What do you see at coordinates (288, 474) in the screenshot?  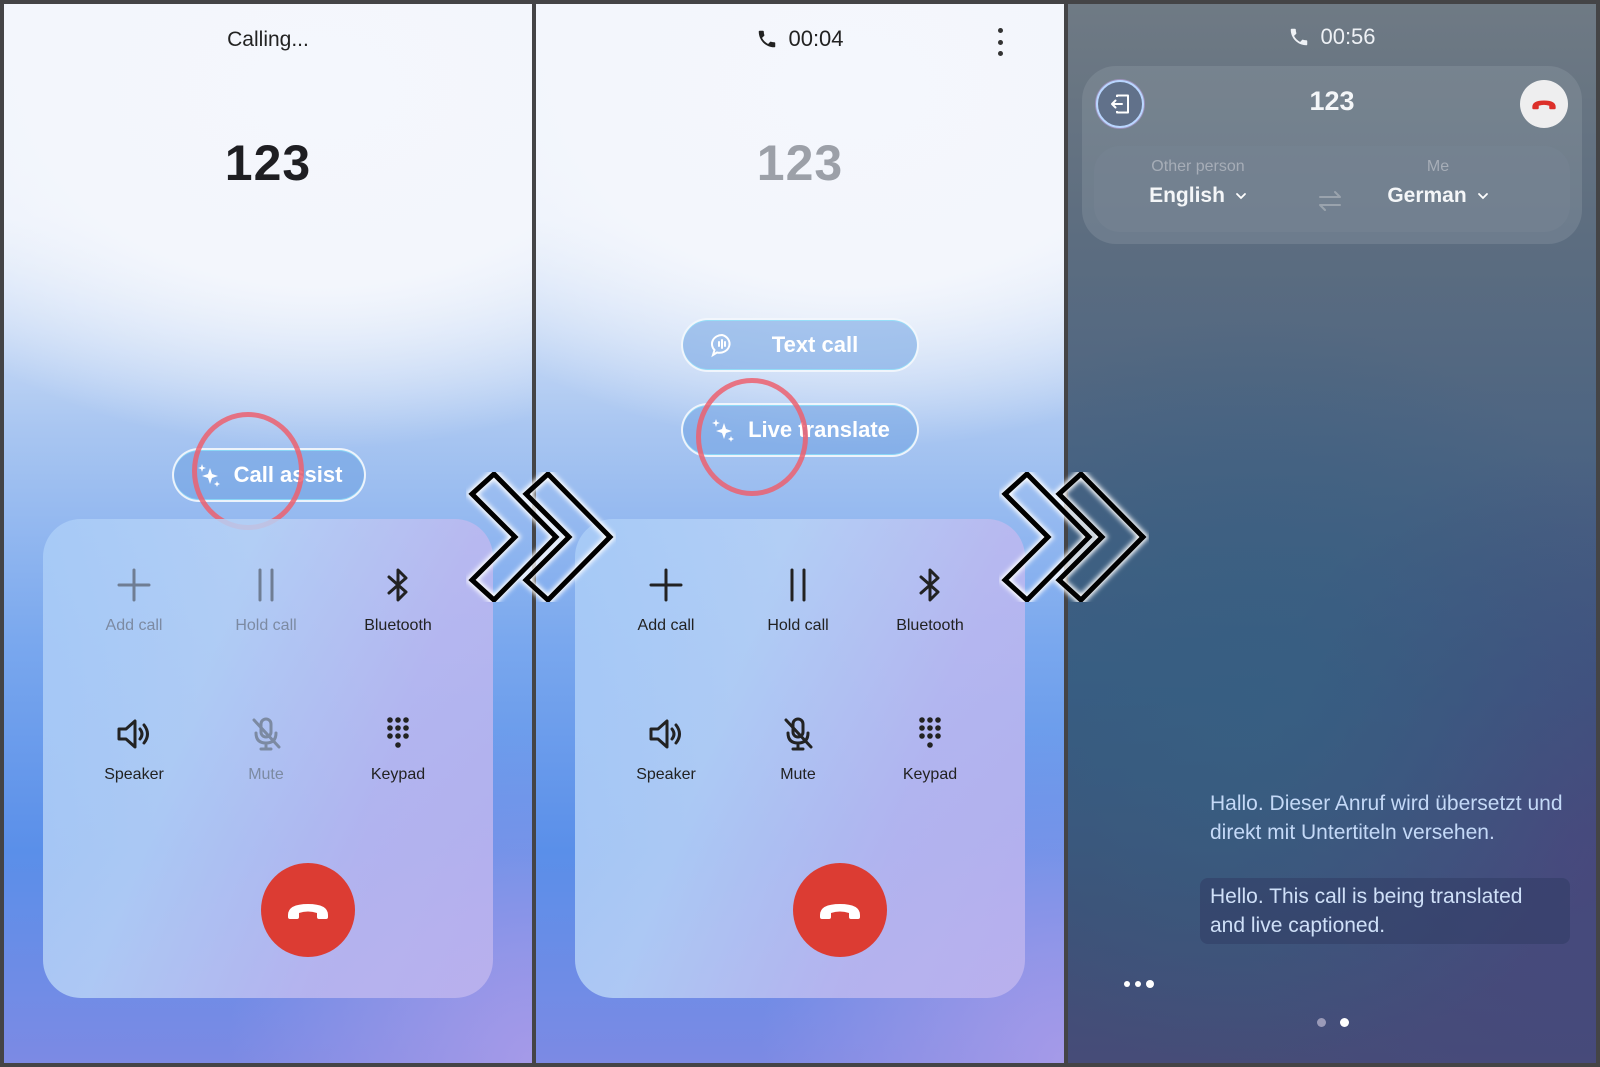 I see `call-assist-label: Call assist` at bounding box center [288, 474].